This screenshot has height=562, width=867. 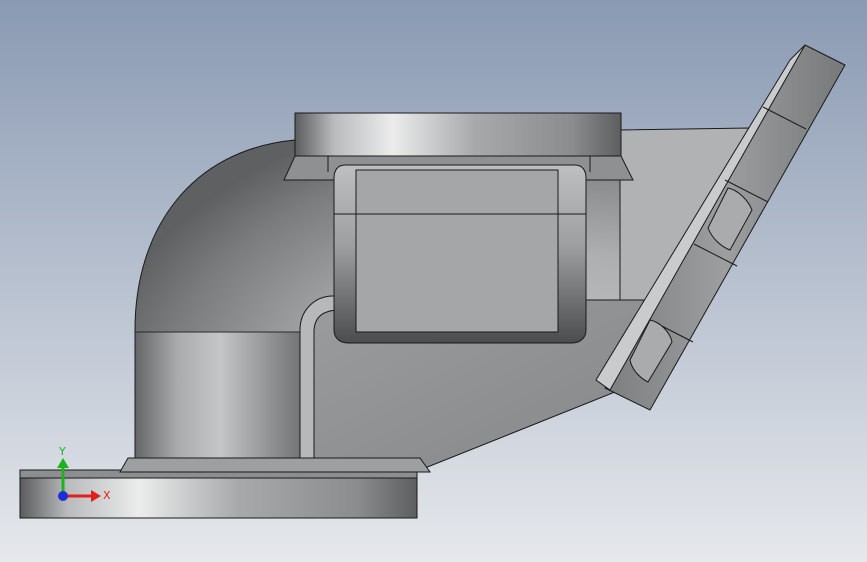 I want to click on inner-recess-bore, so click(x=457, y=251).